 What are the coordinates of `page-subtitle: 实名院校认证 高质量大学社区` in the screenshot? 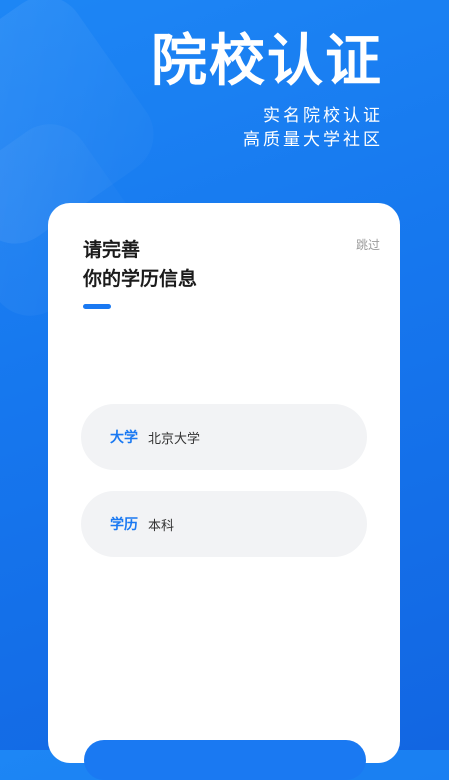 It's located at (313, 128).